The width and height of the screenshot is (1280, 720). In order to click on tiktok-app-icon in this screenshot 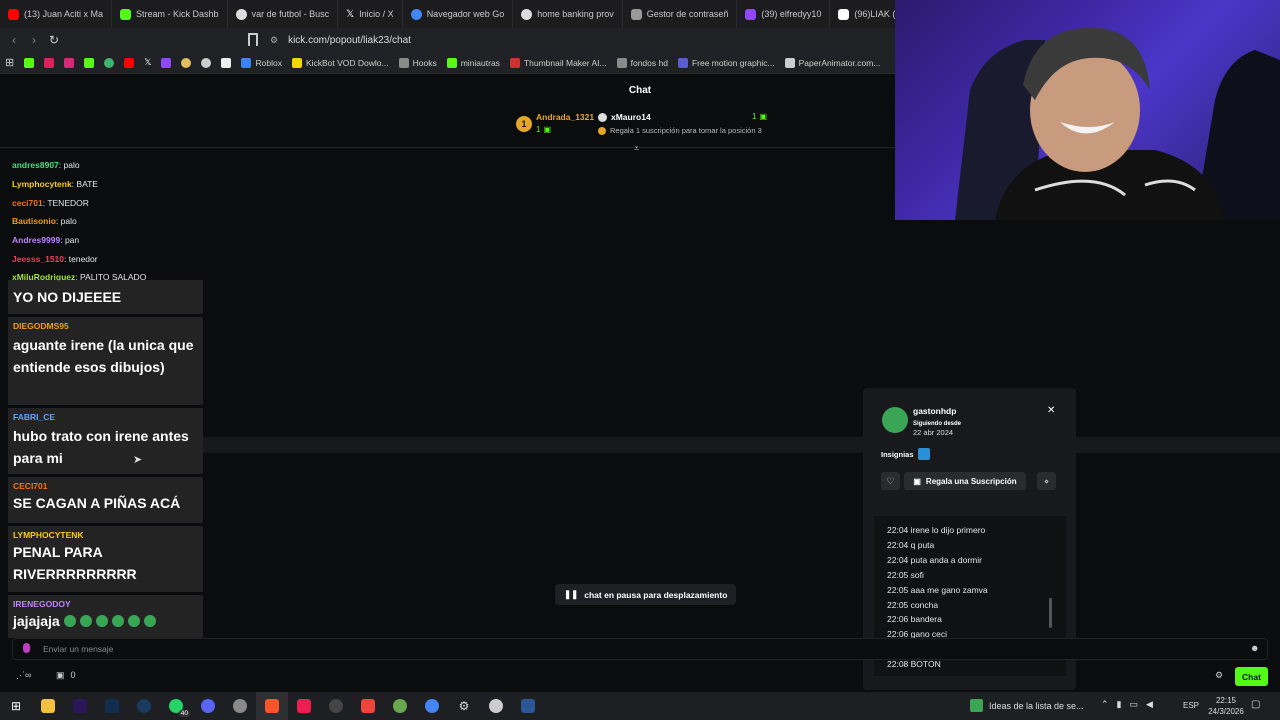, I will do `click(304, 706)`.